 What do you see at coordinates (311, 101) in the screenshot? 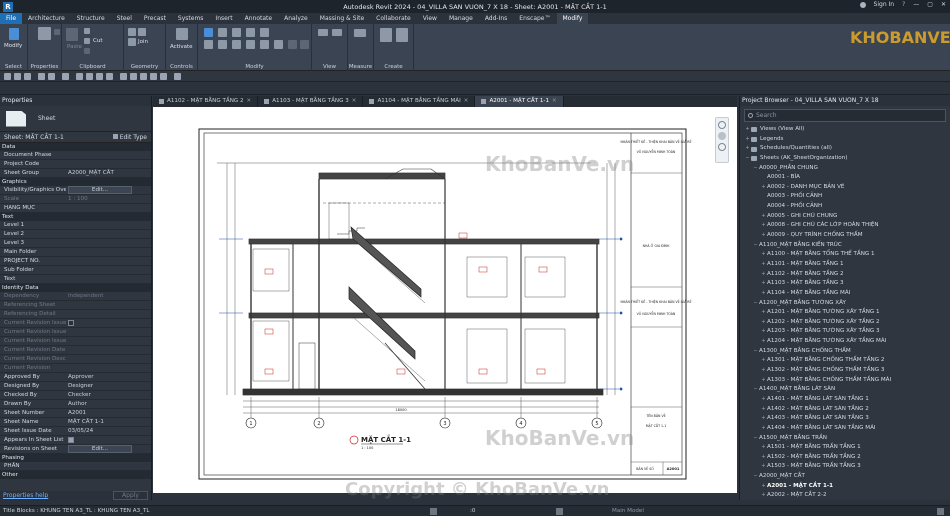
I see `view-tab: A1103 - MẶT BẰNG TẦNG 3 ✕` at bounding box center [311, 101].